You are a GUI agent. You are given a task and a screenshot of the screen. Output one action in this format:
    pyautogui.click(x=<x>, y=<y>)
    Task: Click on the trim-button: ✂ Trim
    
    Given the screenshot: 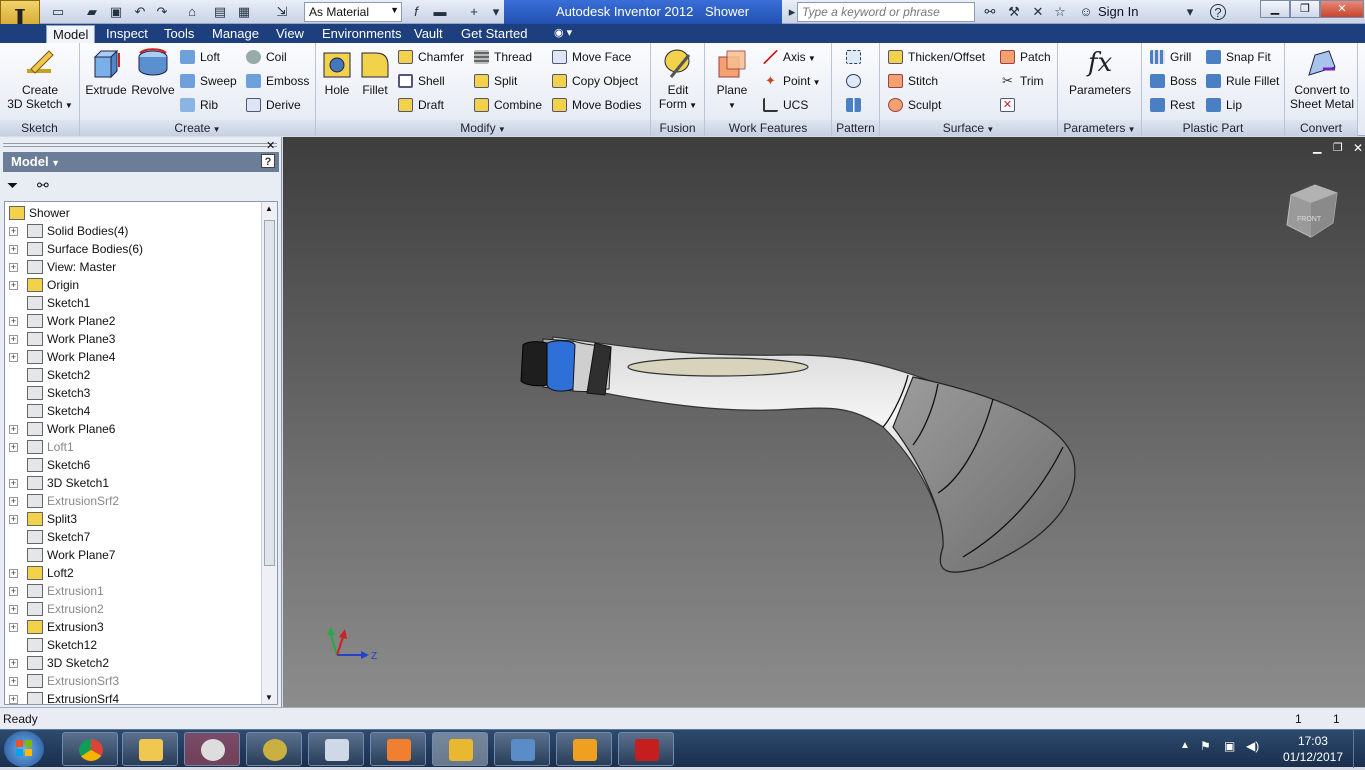 What is the action you would take?
    pyautogui.click(x=1022, y=81)
    